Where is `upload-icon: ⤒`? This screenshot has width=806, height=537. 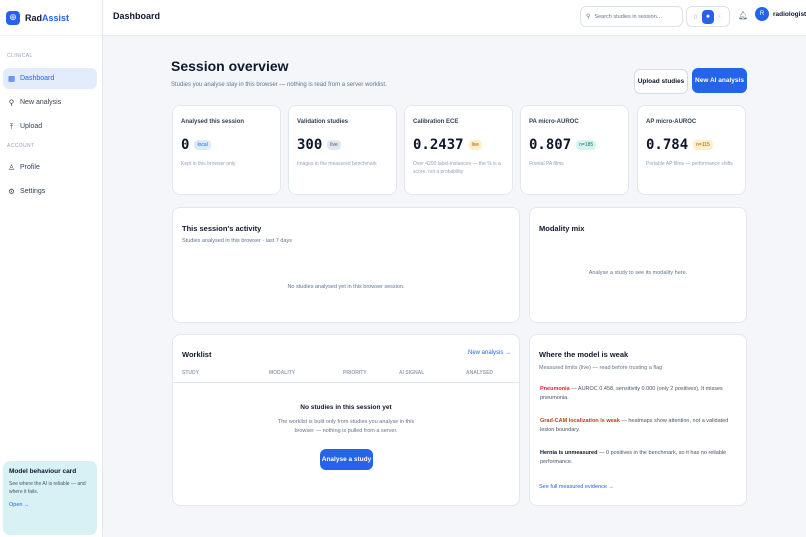 upload-icon: ⤒ is located at coordinates (11, 126).